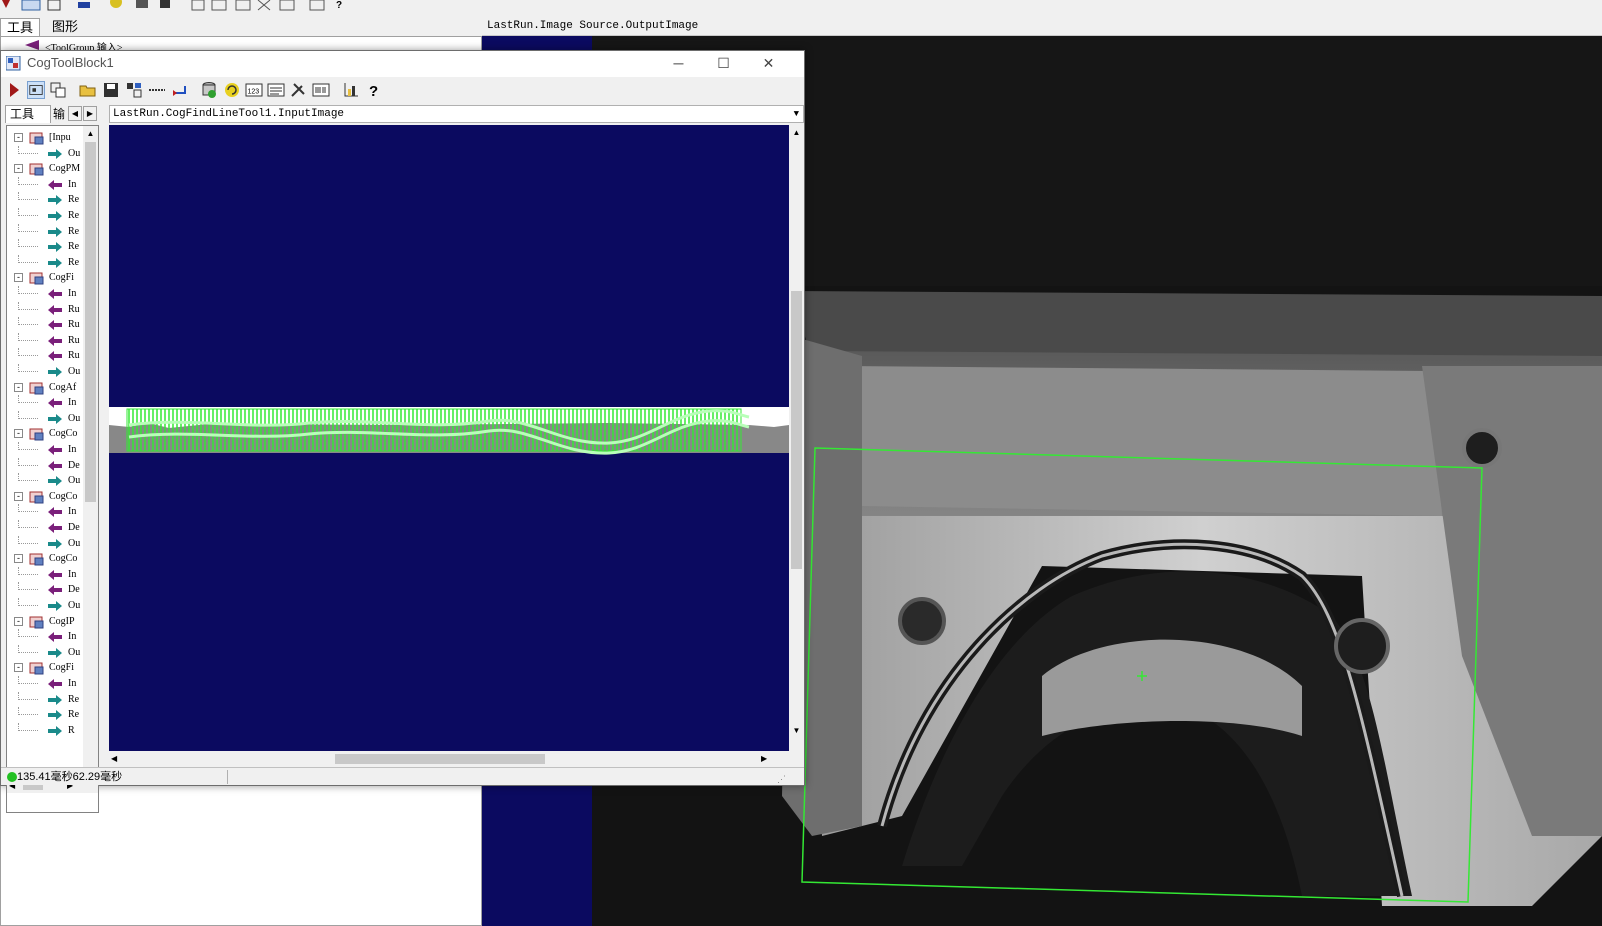 The height and width of the screenshot is (926, 1602). I want to click on tab-input: 输, so click(60, 114).